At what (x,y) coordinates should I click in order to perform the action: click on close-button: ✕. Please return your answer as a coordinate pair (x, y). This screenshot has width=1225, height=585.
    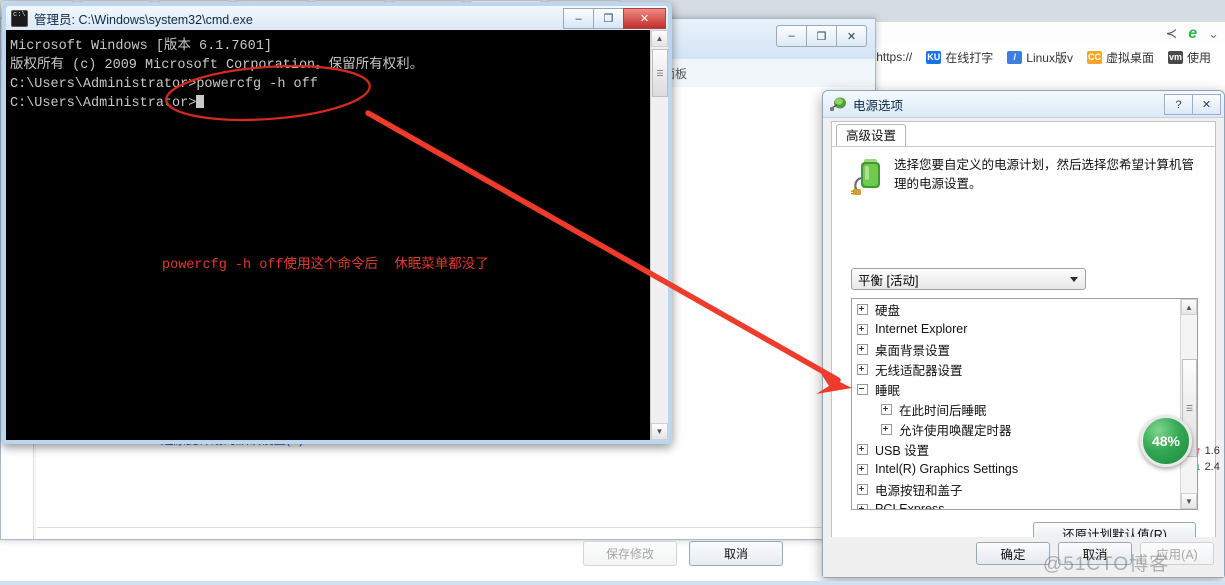
    Looking at the image, I should click on (1206, 104).